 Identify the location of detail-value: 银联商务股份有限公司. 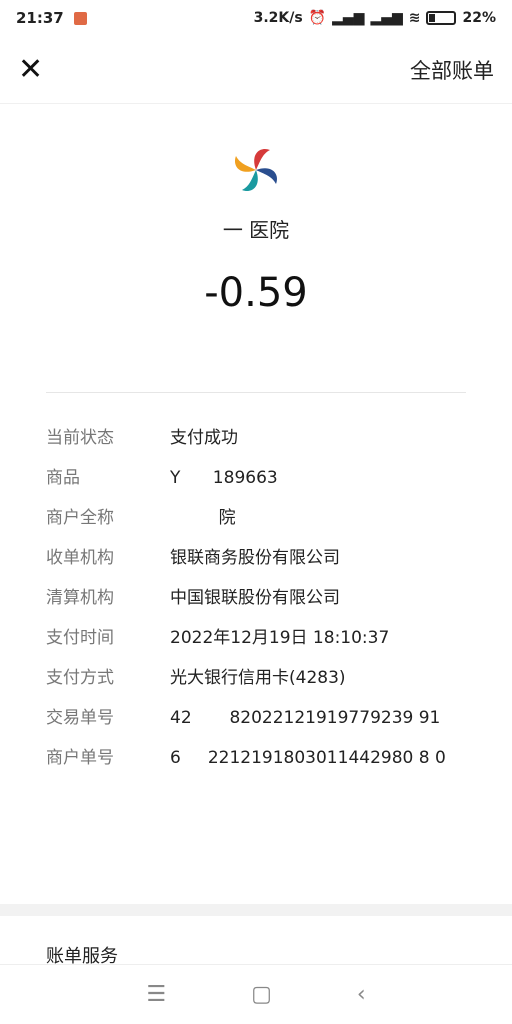
(255, 558).